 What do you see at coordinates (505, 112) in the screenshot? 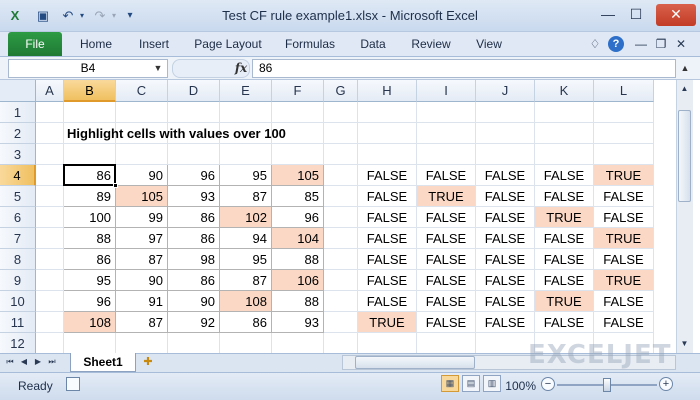
I see `cell-j1` at bounding box center [505, 112].